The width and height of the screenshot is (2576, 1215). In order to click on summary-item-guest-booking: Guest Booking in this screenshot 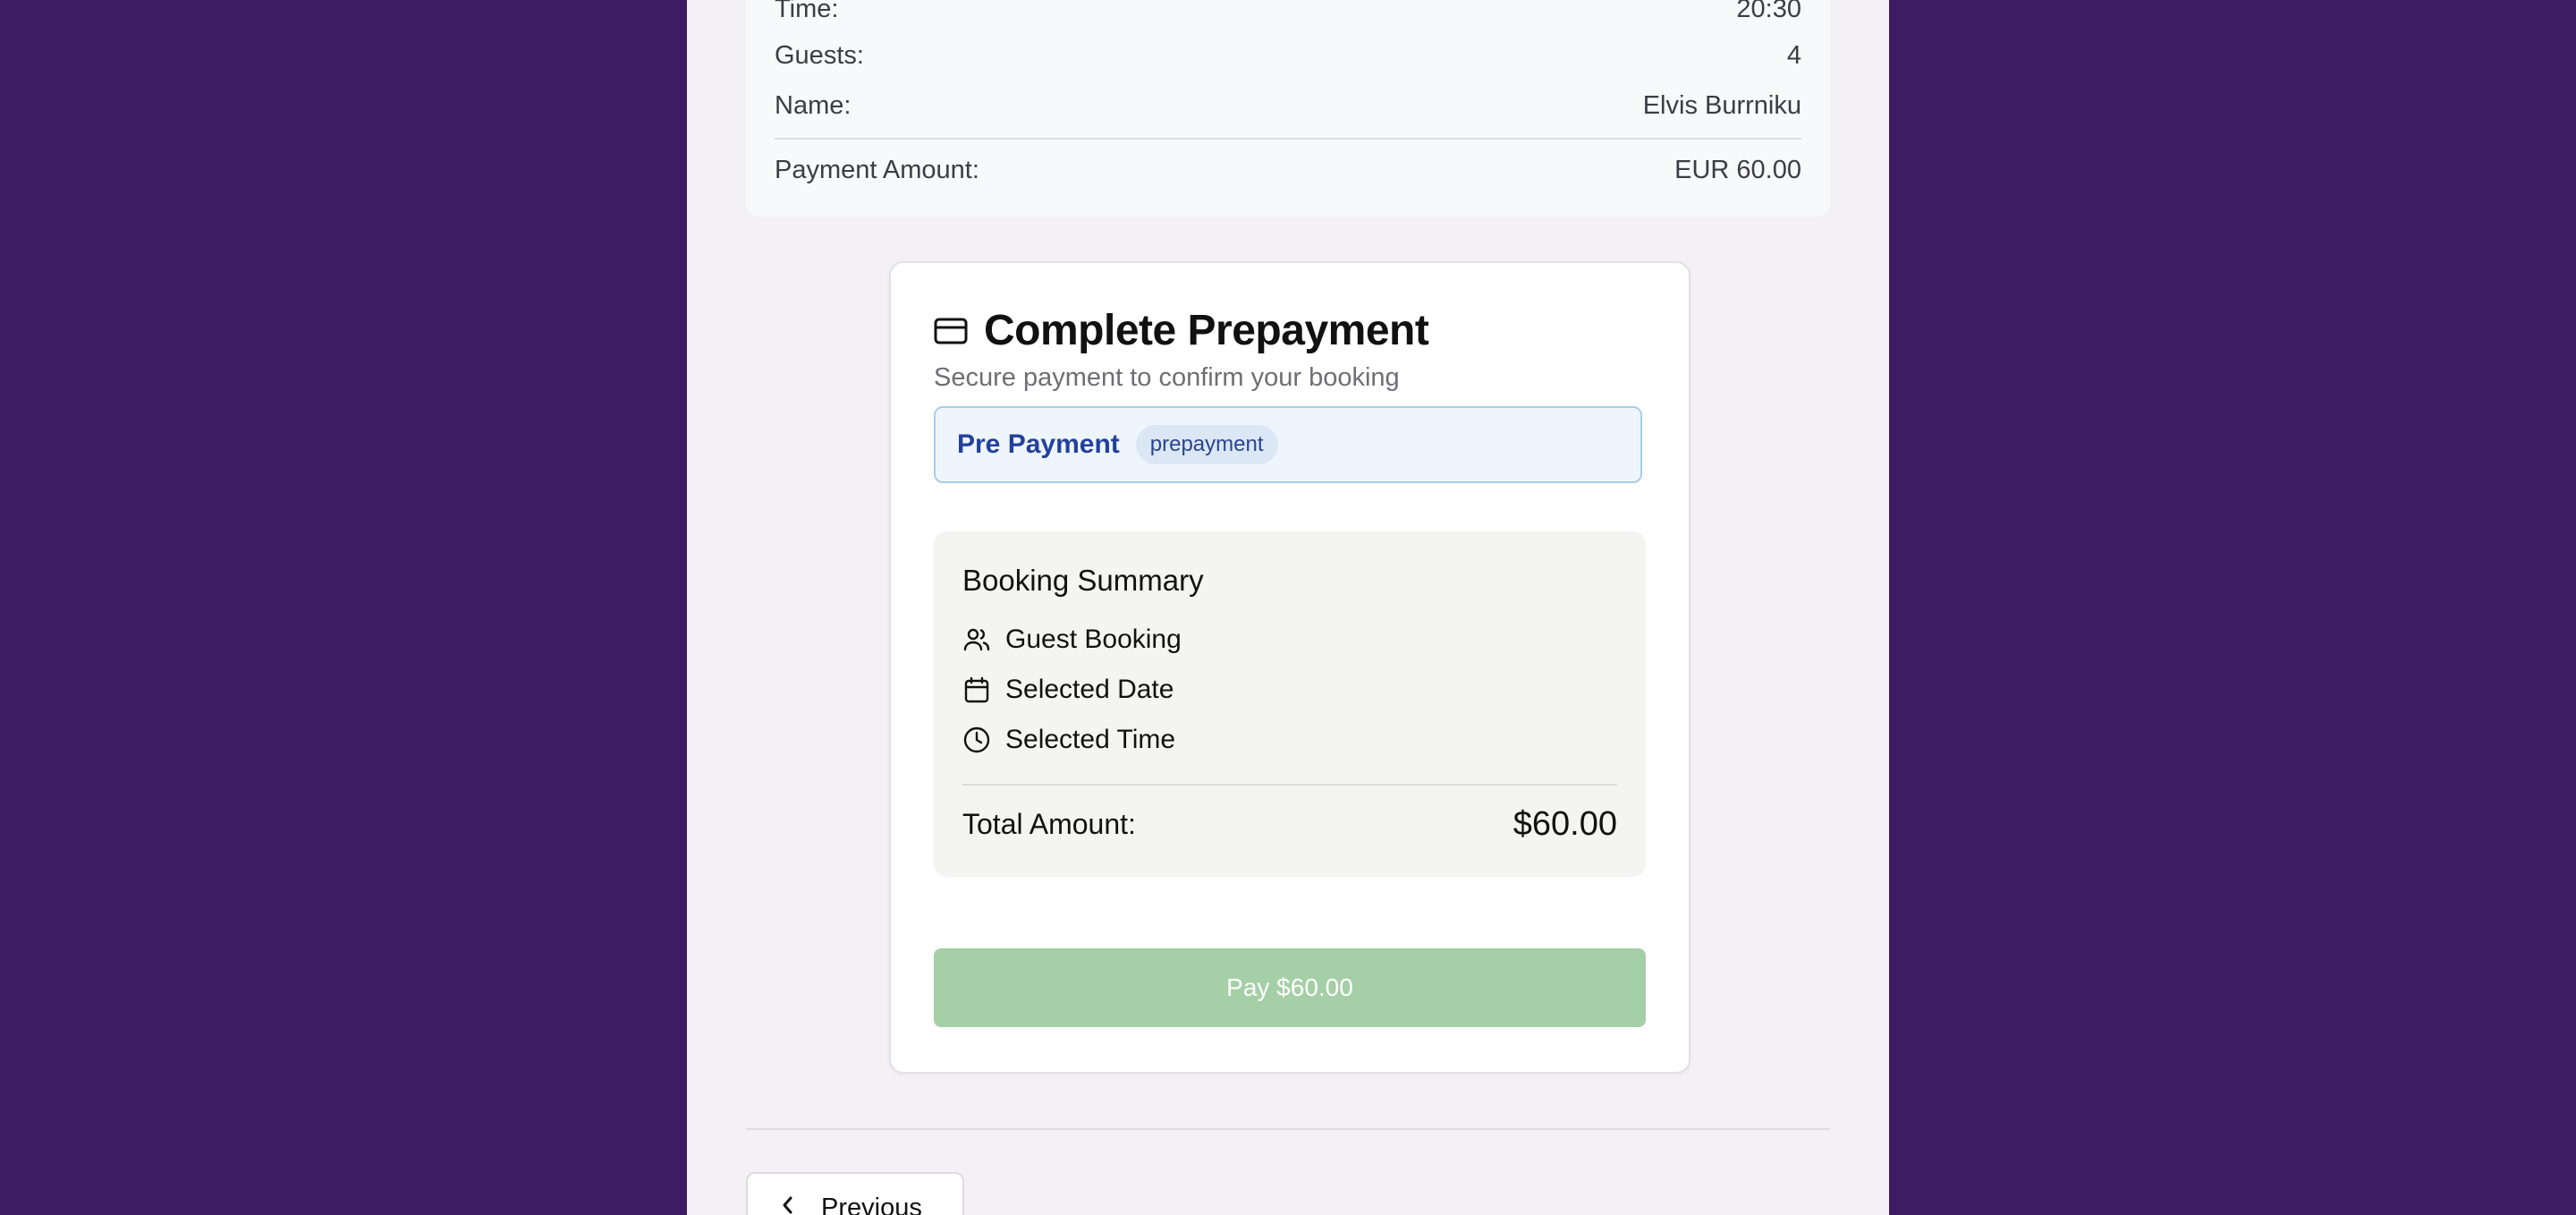, I will do `click(1072, 640)`.